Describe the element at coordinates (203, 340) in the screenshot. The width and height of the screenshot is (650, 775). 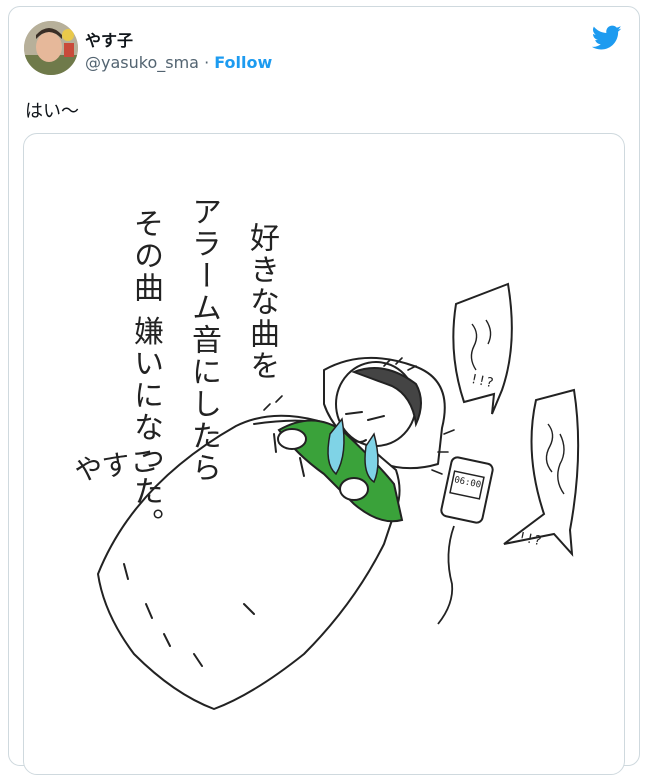
I see `caption-line-2: アラーム音にしたら` at that location.